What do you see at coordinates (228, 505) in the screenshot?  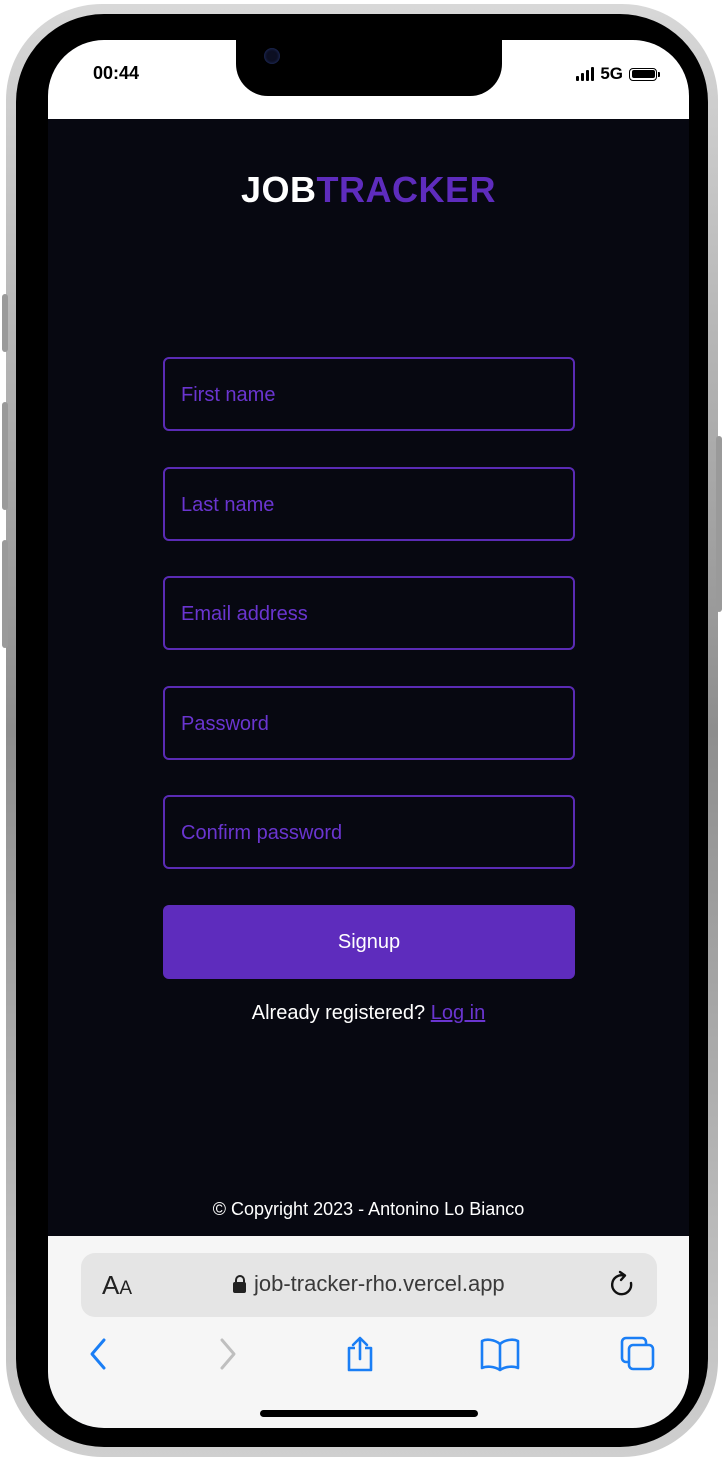 I see `last-name-placeholder: Last name` at bounding box center [228, 505].